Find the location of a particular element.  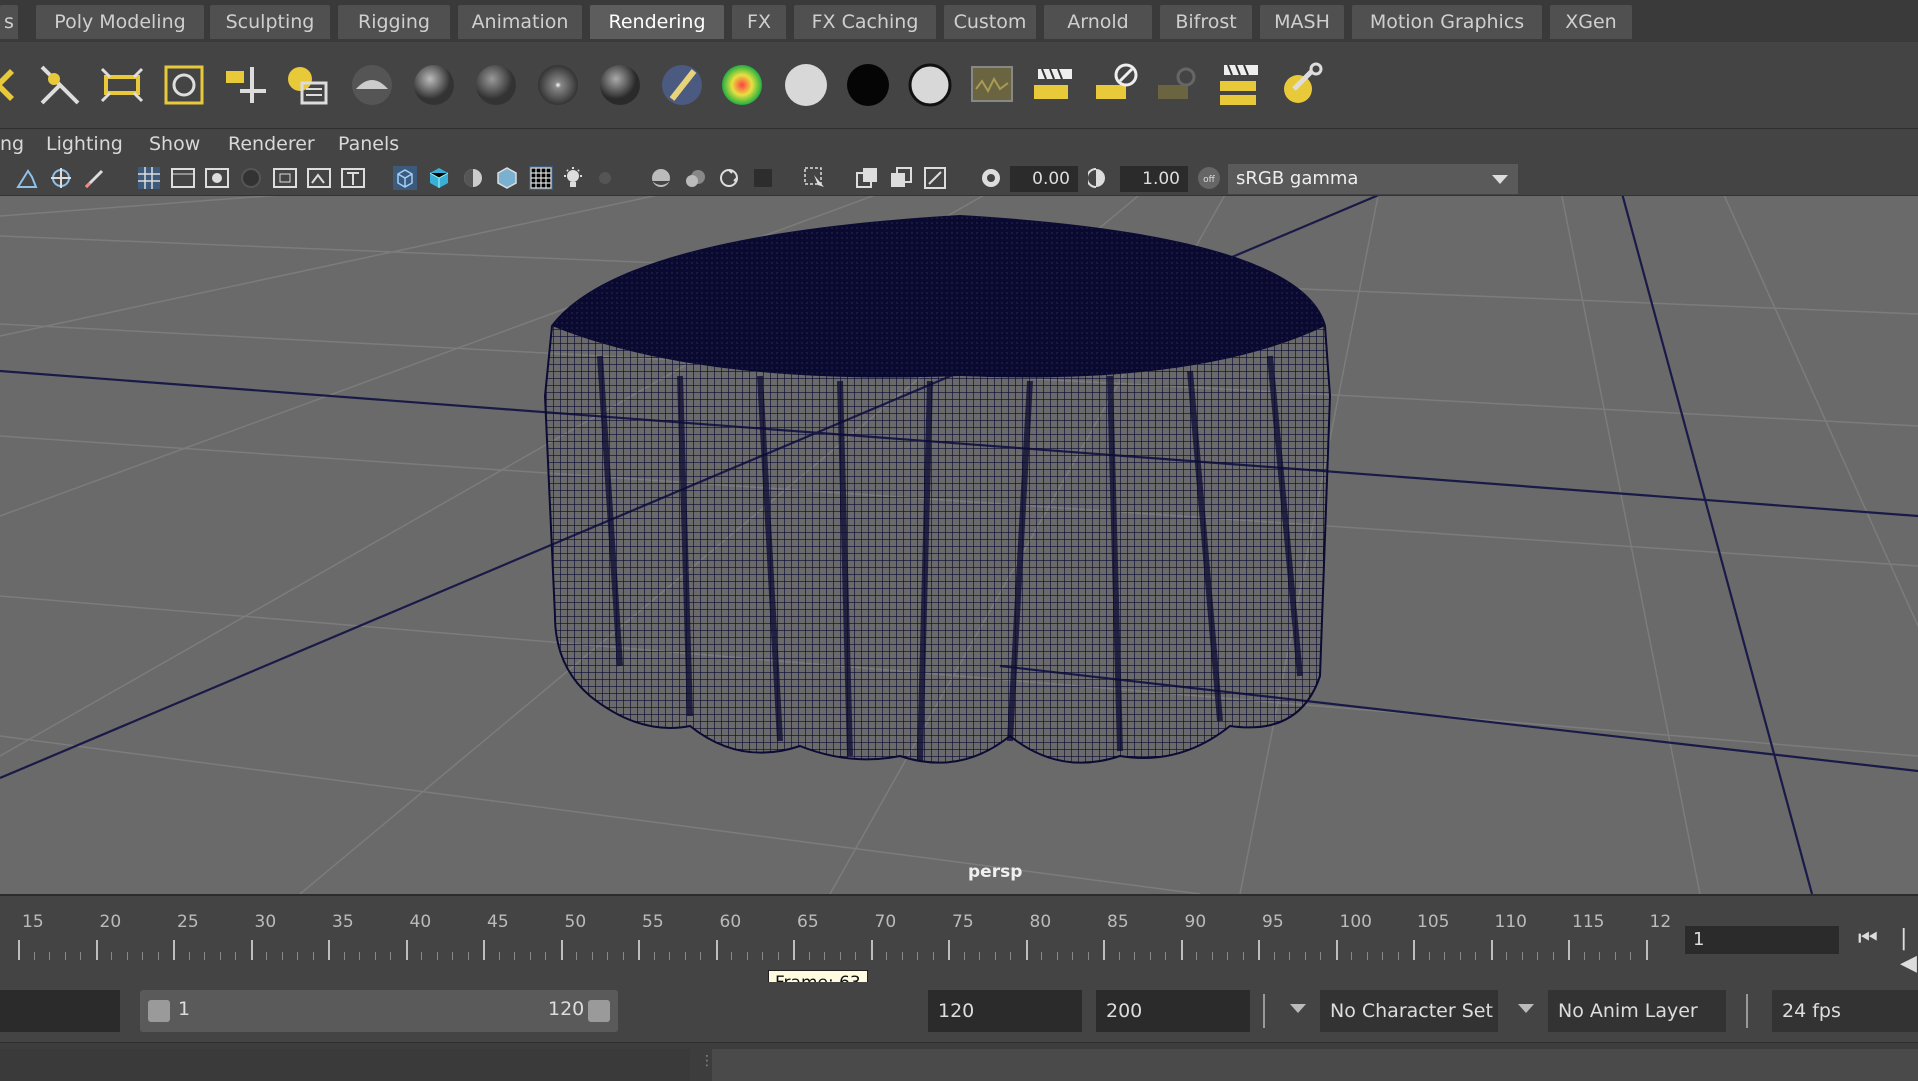

menu-show: Show is located at coordinates (174, 144).